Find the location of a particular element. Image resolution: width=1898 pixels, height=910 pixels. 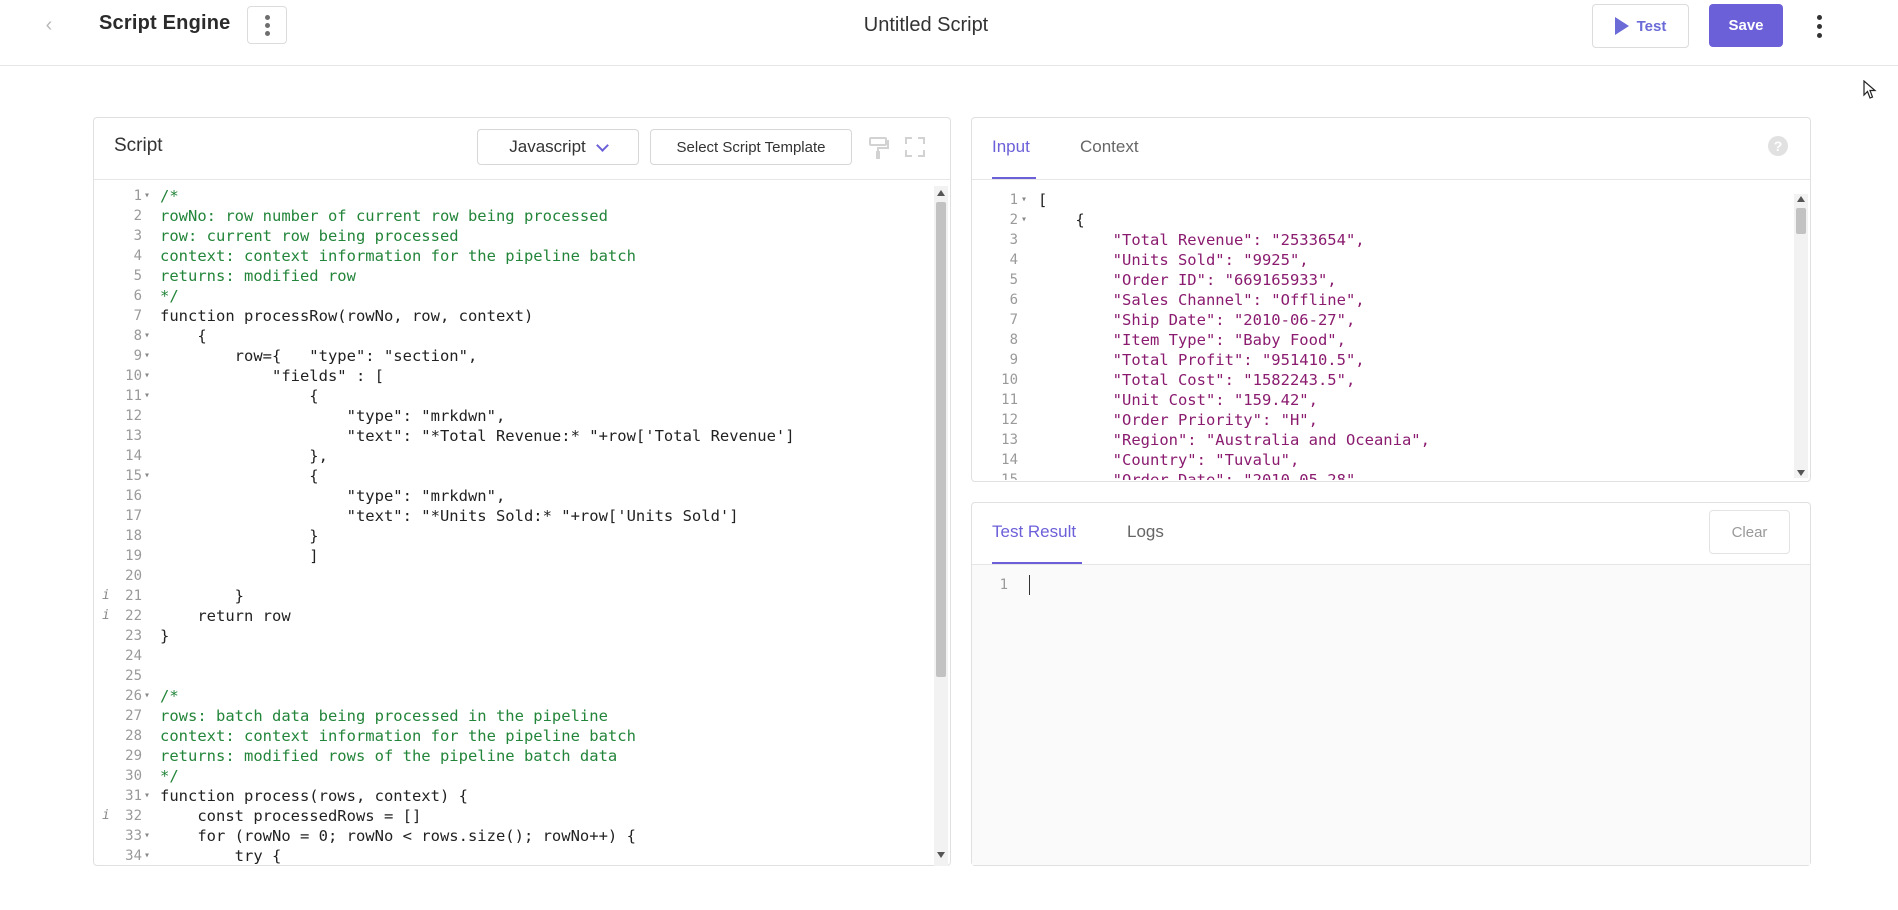

line-number: 14 is located at coordinates (1009, 460).